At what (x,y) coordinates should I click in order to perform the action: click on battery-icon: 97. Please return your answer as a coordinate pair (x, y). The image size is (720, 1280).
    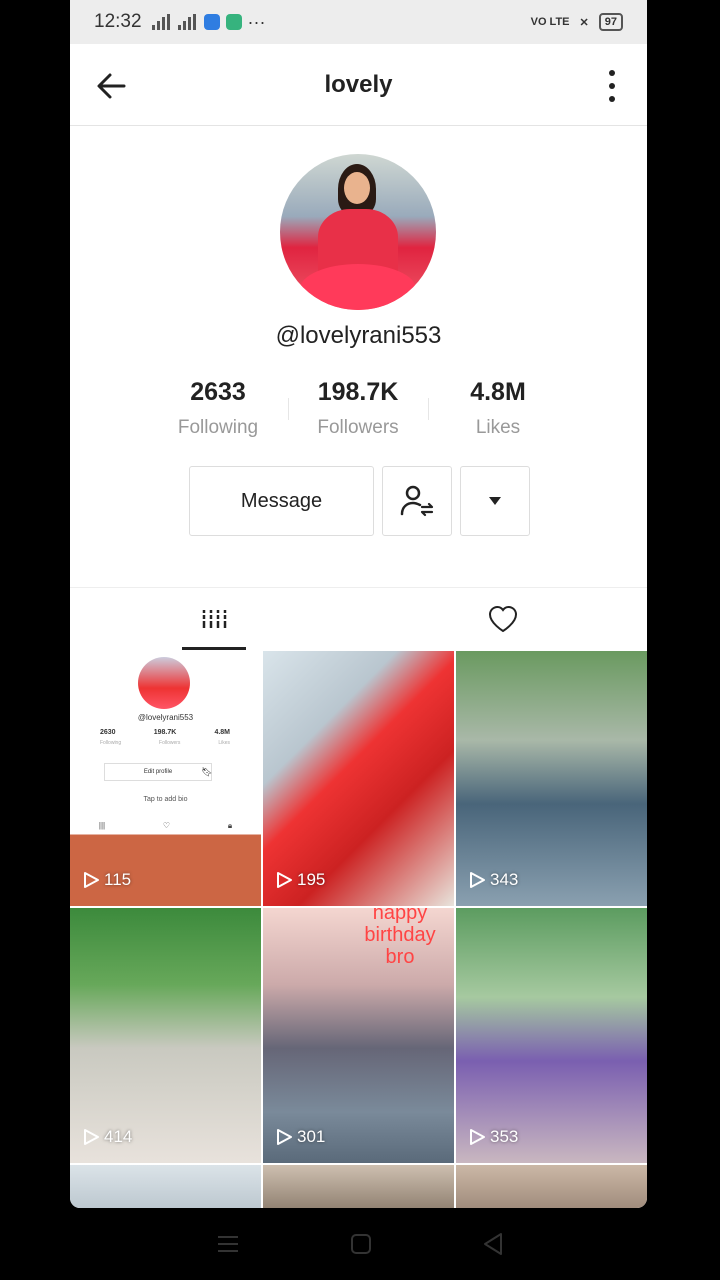
    Looking at the image, I should click on (610, 22).